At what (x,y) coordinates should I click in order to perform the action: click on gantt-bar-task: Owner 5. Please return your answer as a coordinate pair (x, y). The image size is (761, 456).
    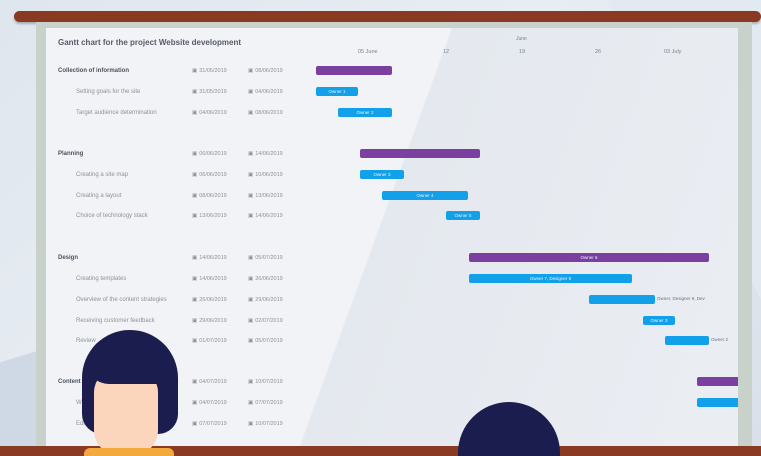
    Looking at the image, I should click on (463, 215).